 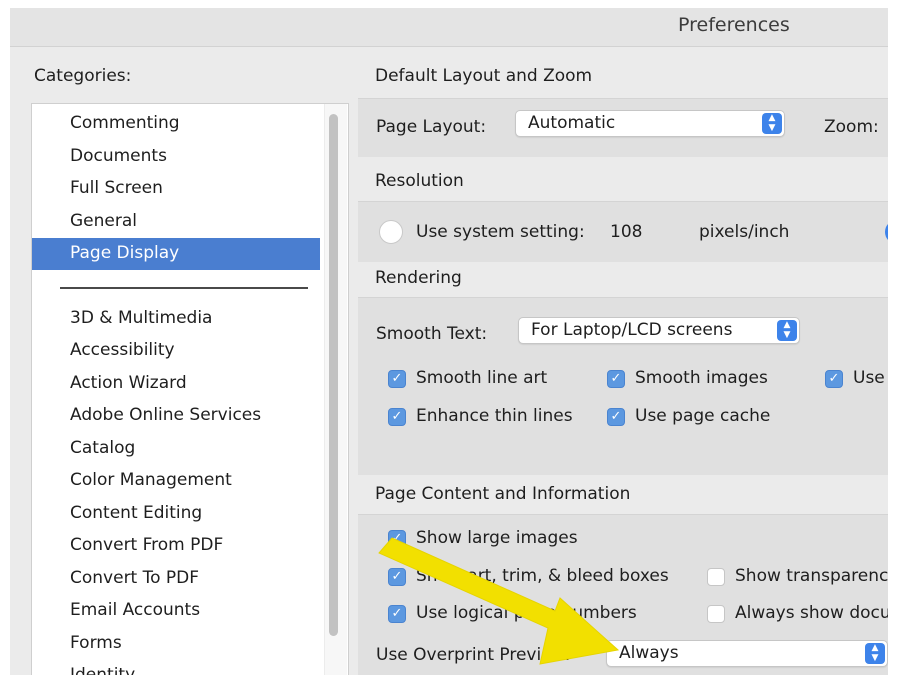 I want to click on category-page-display: Page Display, so click(x=176, y=254).